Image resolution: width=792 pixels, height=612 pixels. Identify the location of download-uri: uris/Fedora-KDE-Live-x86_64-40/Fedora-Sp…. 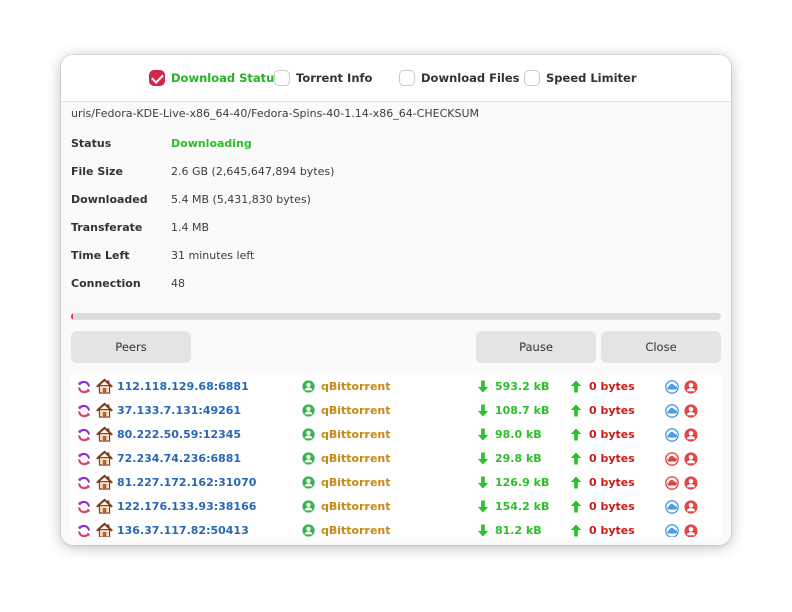
(275, 113).